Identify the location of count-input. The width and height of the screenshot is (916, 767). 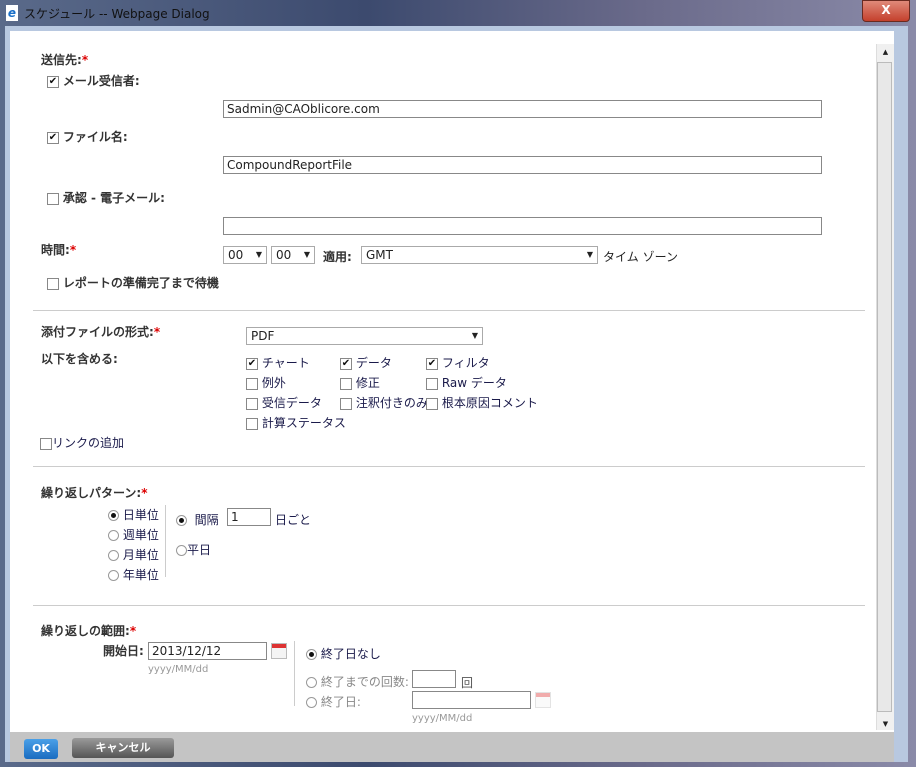
(434, 679).